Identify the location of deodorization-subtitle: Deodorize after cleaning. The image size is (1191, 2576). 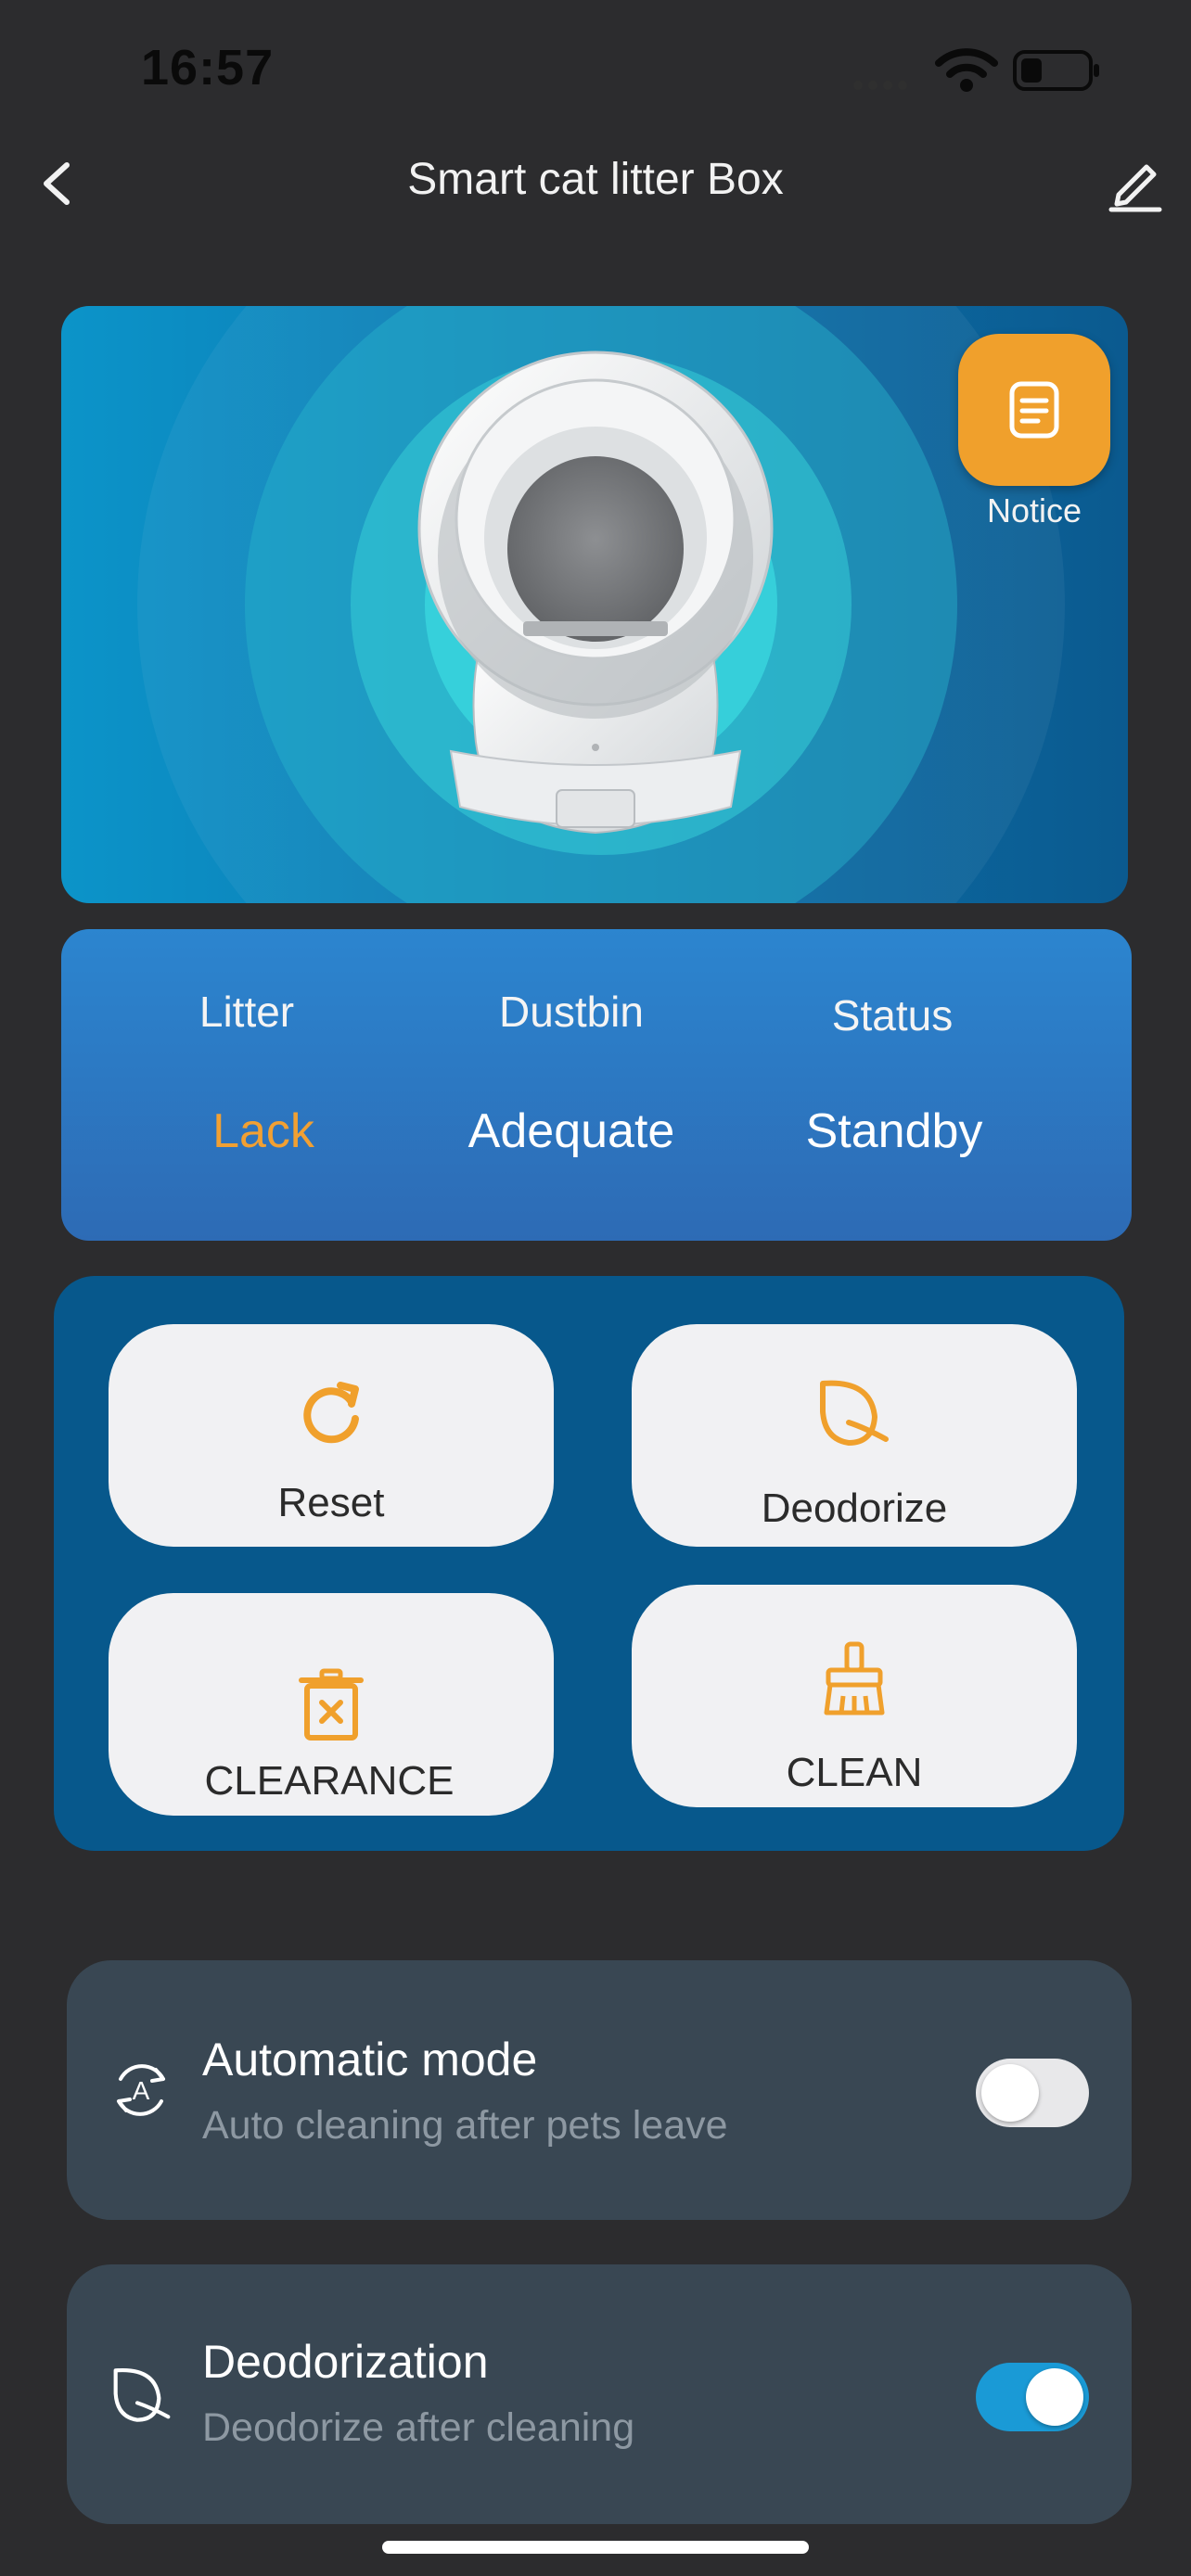
(418, 2427).